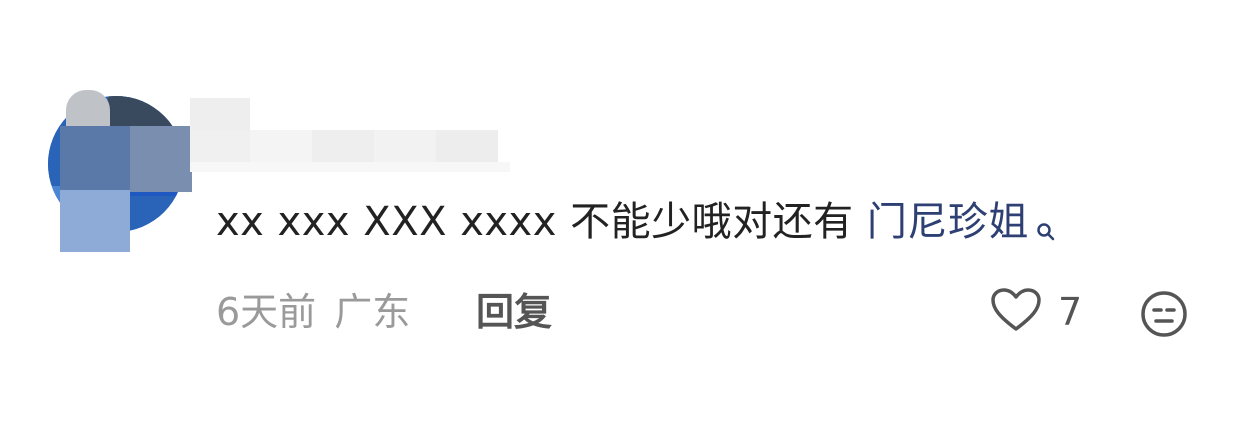  Describe the element at coordinates (1070, 312) in the screenshot. I see `like-count: 7` at that location.